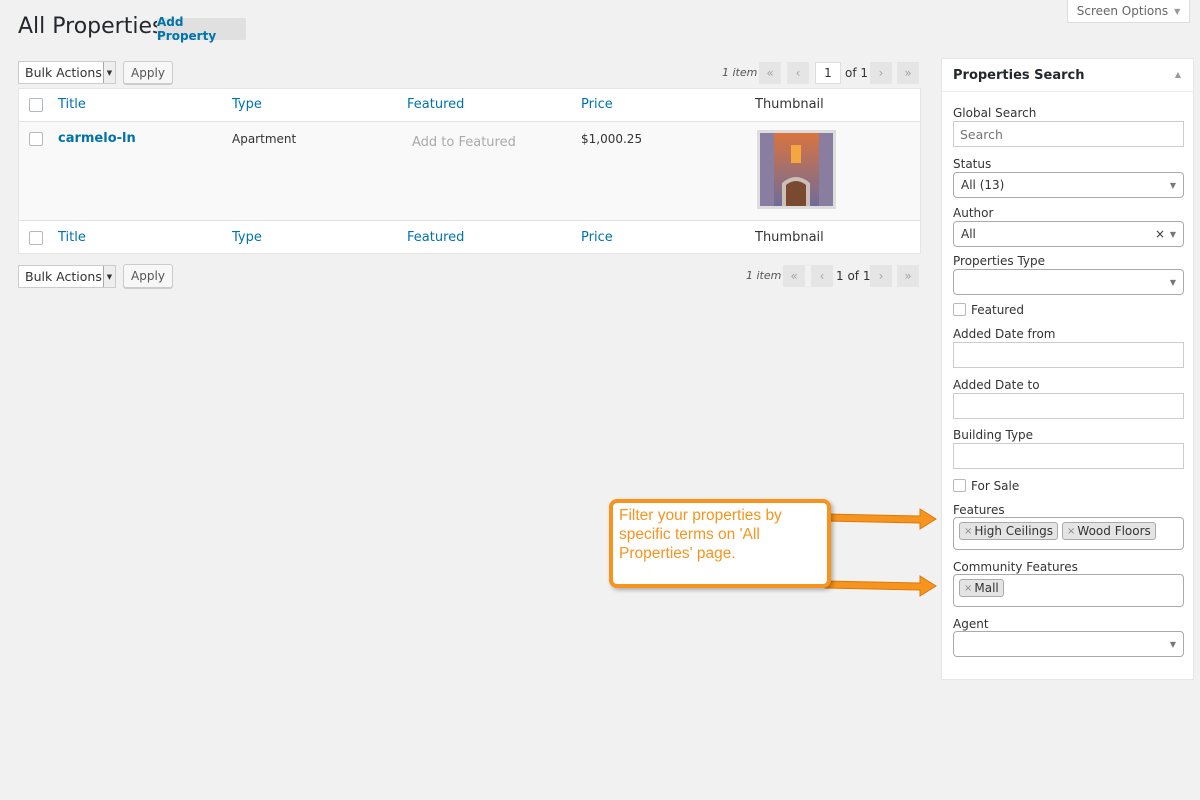  What do you see at coordinates (828, 73) in the screenshot?
I see `current-page-input: 1` at bounding box center [828, 73].